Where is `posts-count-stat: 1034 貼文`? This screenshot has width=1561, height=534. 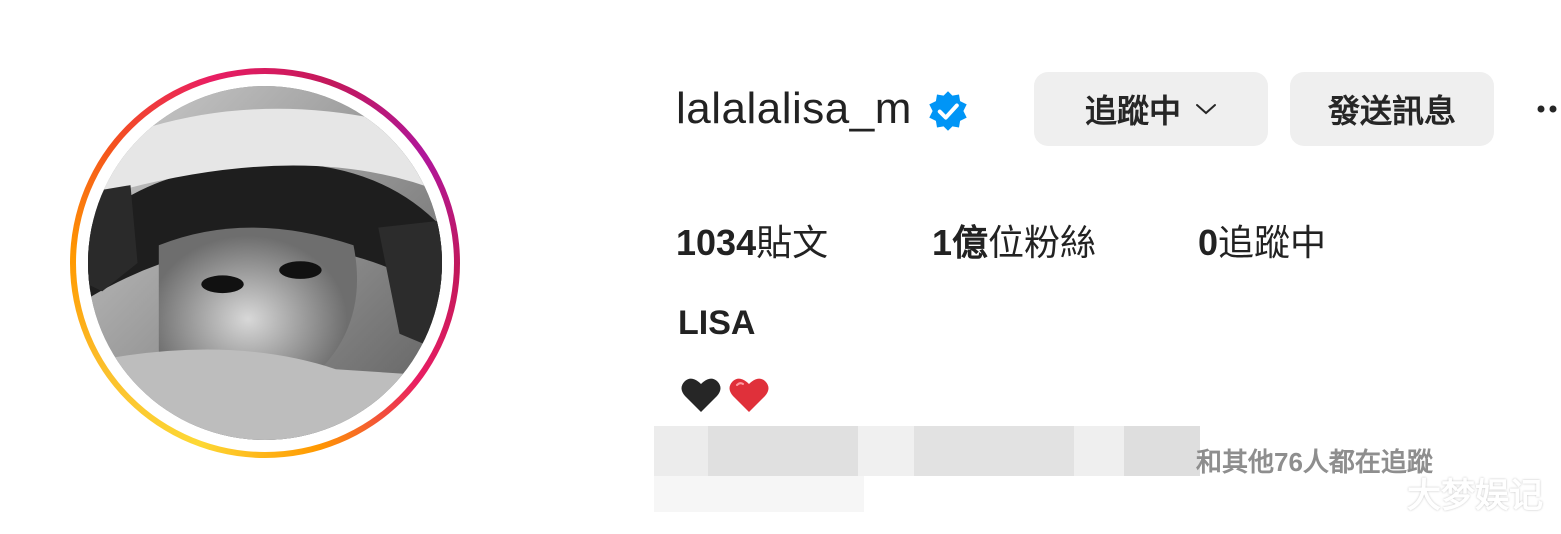 posts-count-stat: 1034 貼文 is located at coordinates (752, 240).